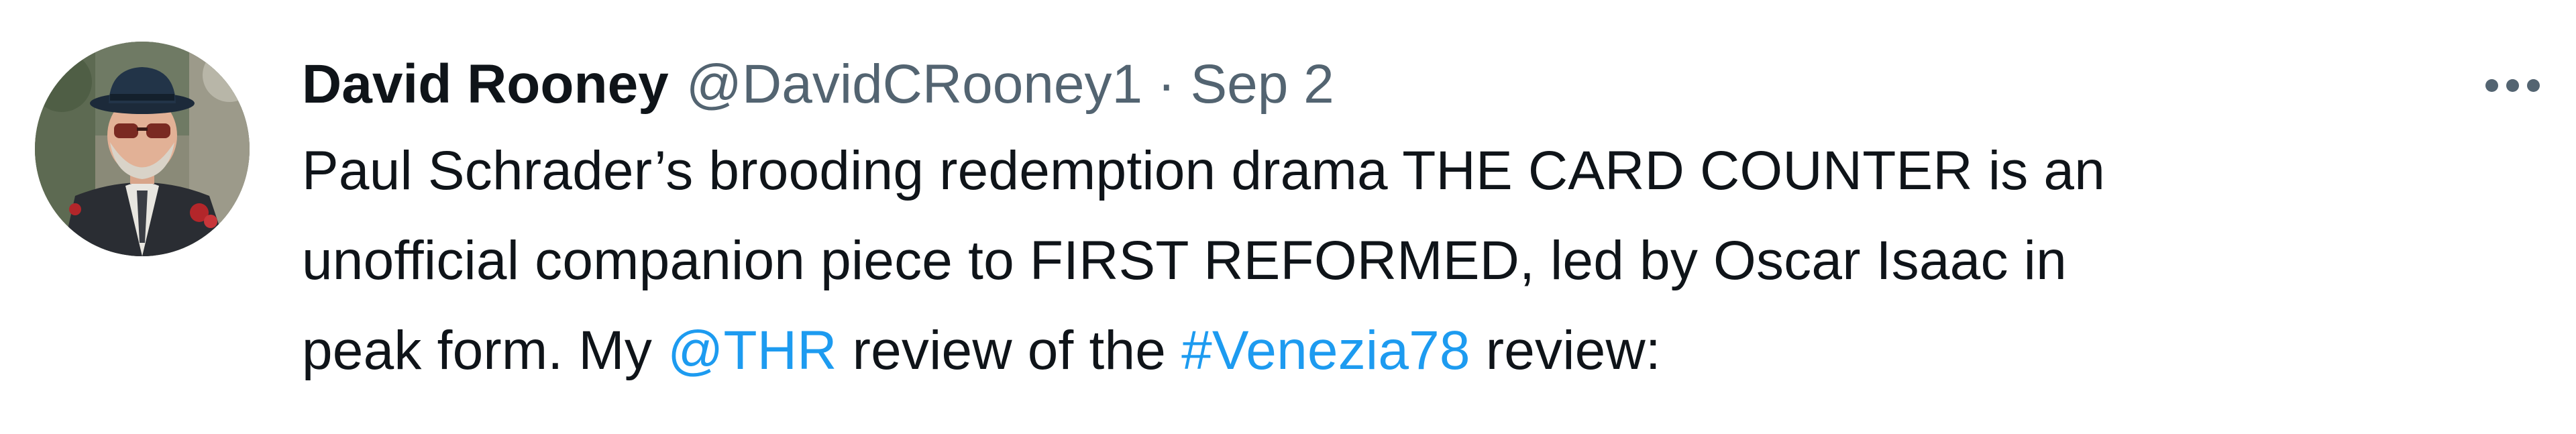 The image size is (2576, 434). What do you see at coordinates (914, 84) in the screenshot?
I see `author-handle: @DavidCRooney1` at bounding box center [914, 84].